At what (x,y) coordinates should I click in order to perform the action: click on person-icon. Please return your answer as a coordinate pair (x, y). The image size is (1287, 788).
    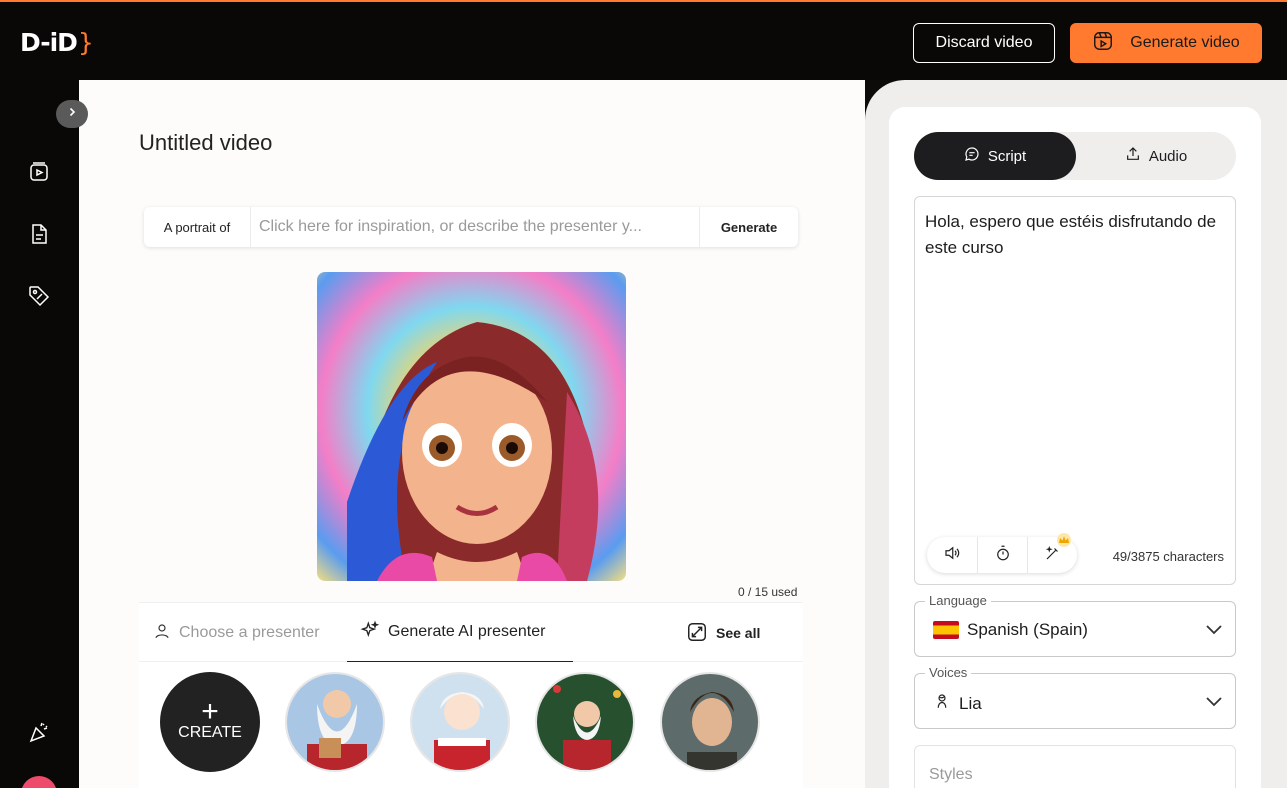
    Looking at the image, I should click on (162, 633).